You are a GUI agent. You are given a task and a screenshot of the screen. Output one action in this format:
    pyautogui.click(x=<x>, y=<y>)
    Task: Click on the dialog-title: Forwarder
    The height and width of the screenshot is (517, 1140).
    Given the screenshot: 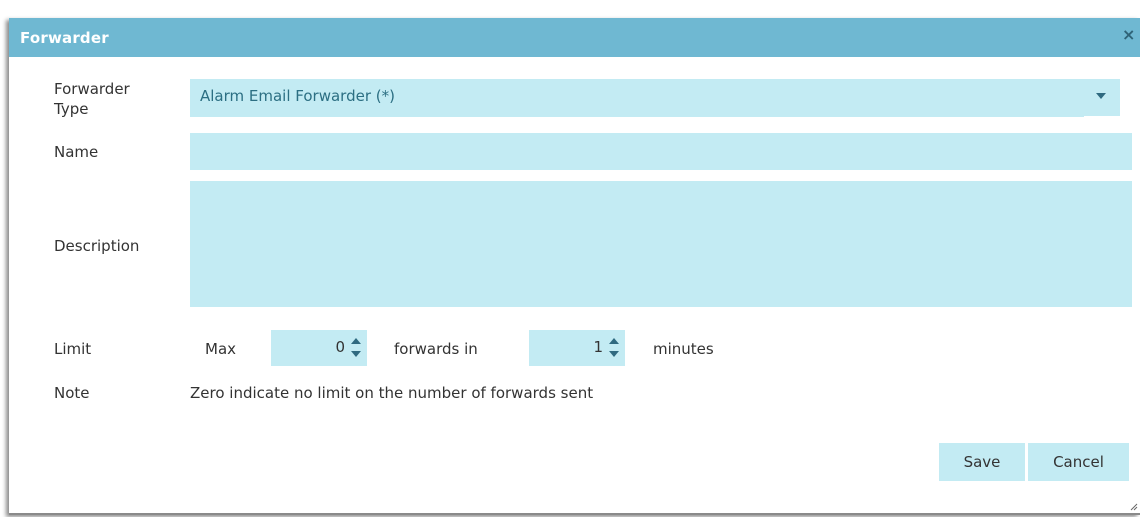 What is the action you would take?
    pyautogui.click(x=64, y=38)
    